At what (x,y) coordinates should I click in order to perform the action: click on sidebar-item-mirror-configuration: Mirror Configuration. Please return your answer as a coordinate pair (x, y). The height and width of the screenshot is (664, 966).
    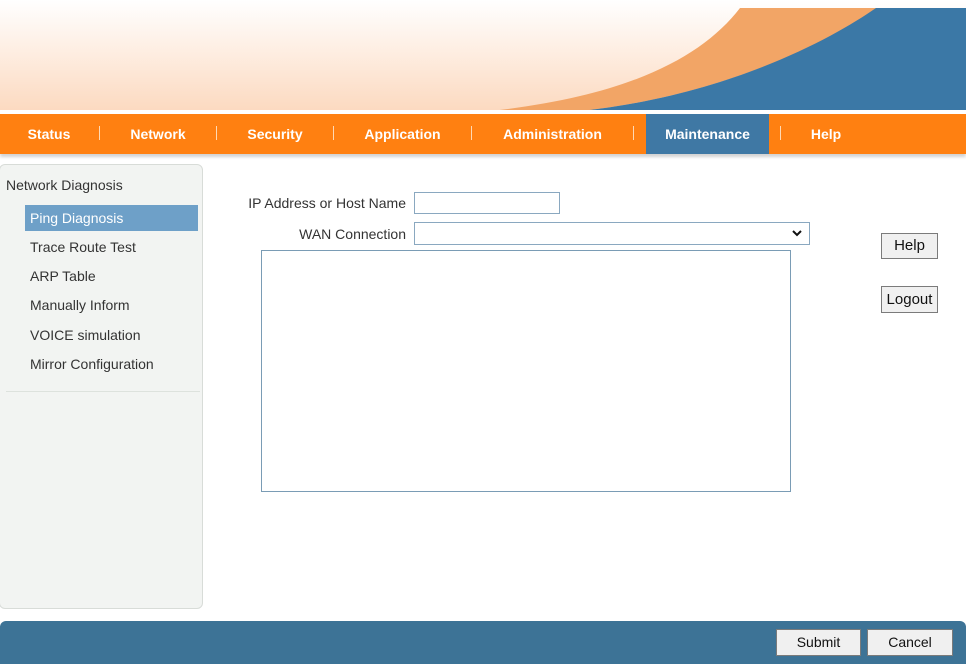
    Looking at the image, I should click on (111, 364).